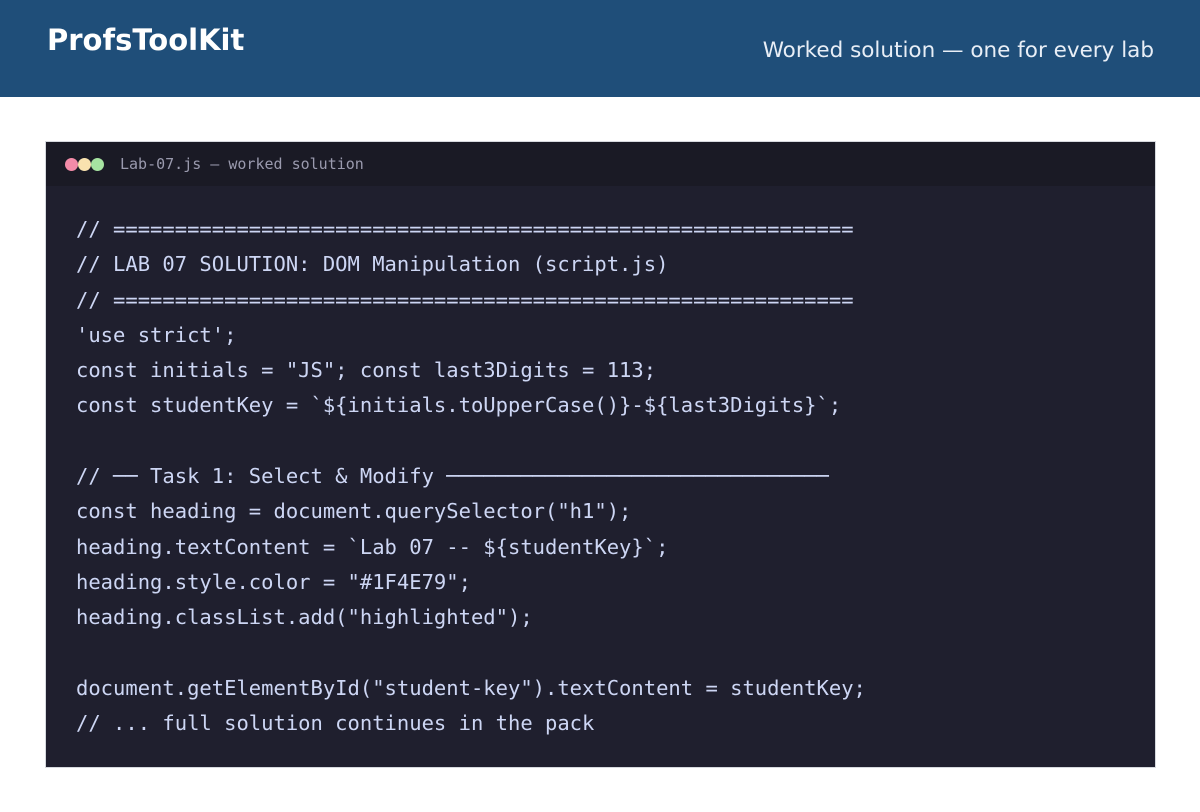 The width and height of the screenshot is (1200, 812). Describe the element at coordinates (71, 164) in the screenshot. I see `window-close-dot-icon` at that location.